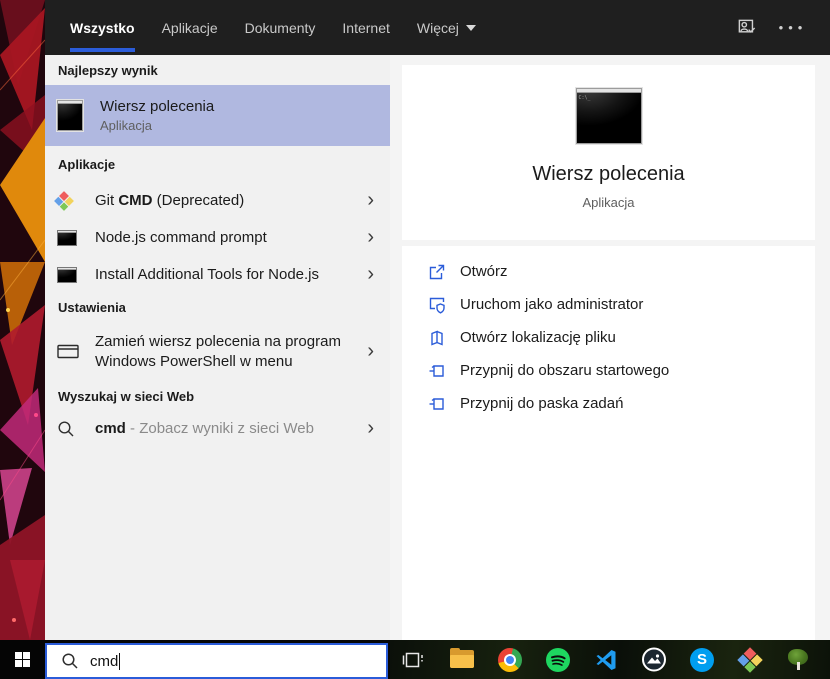 This screenshot has width=830, height=679. What do you see at coordinates (204, 428) in the screenshot?
I see `result-title: cmd - Zobacz wyniki z sieci Web` at bounding box center [204, 428].